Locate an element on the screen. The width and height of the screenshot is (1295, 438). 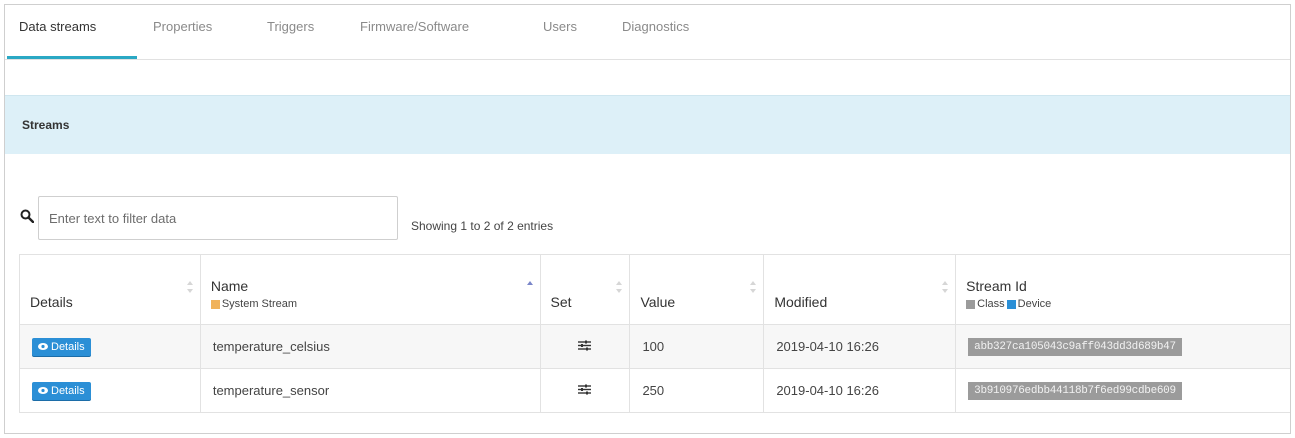
value-cell: 250 is located at coordinates (697, 390).